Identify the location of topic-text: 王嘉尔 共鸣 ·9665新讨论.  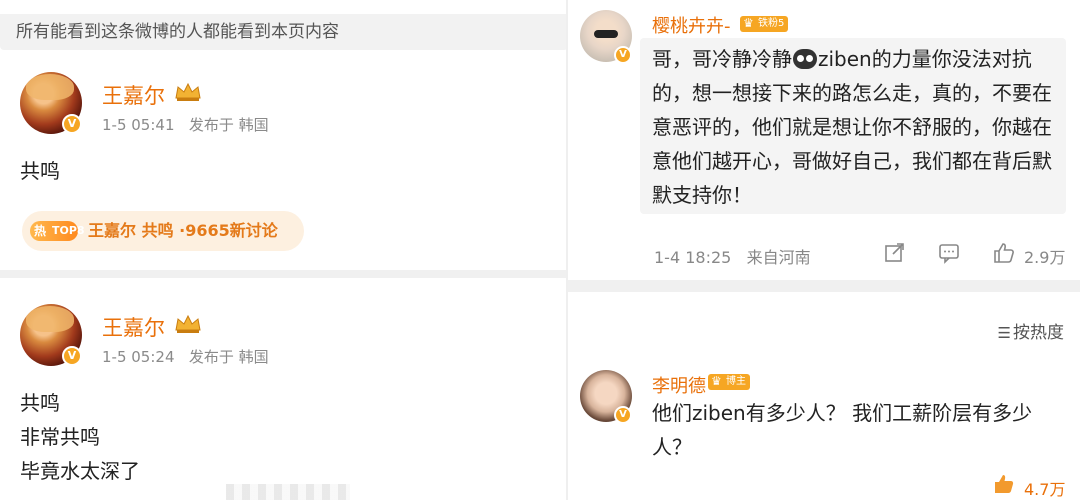
(183, 230).